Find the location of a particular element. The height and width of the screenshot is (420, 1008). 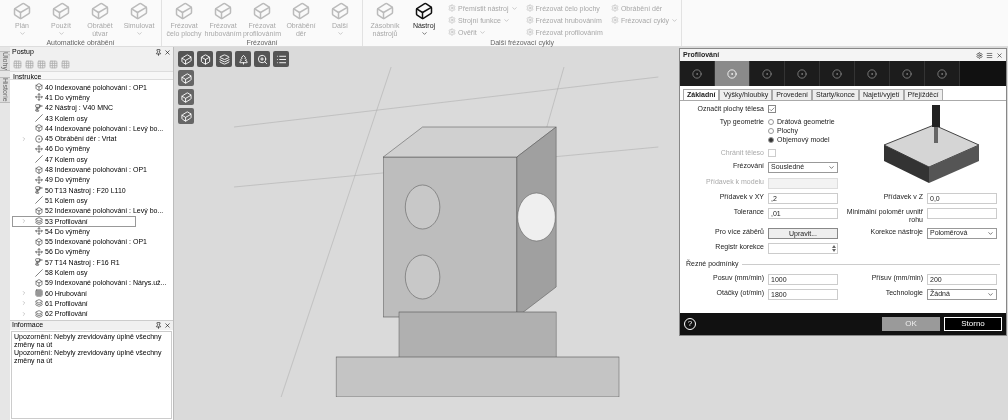

step-tab is located at coordinates (732, 73).